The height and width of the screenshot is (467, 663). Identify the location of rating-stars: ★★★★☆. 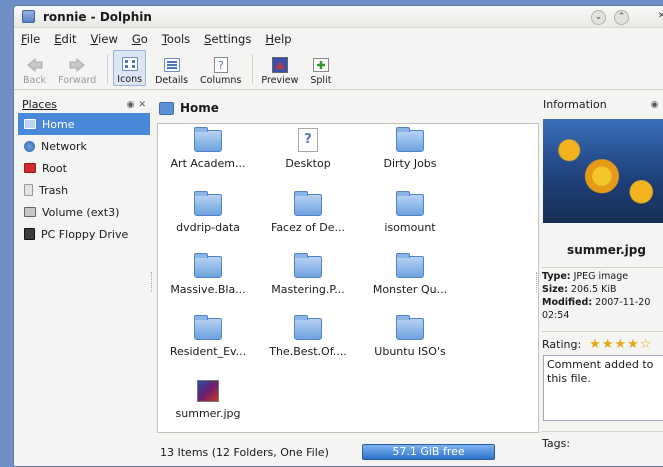
(620, 344).